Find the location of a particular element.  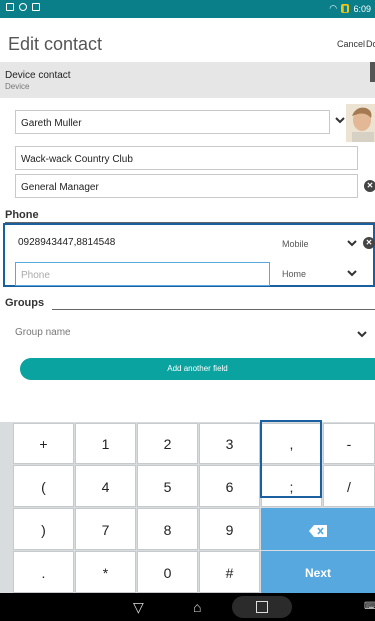

key-hash: # is located at coordinates (229, 572).